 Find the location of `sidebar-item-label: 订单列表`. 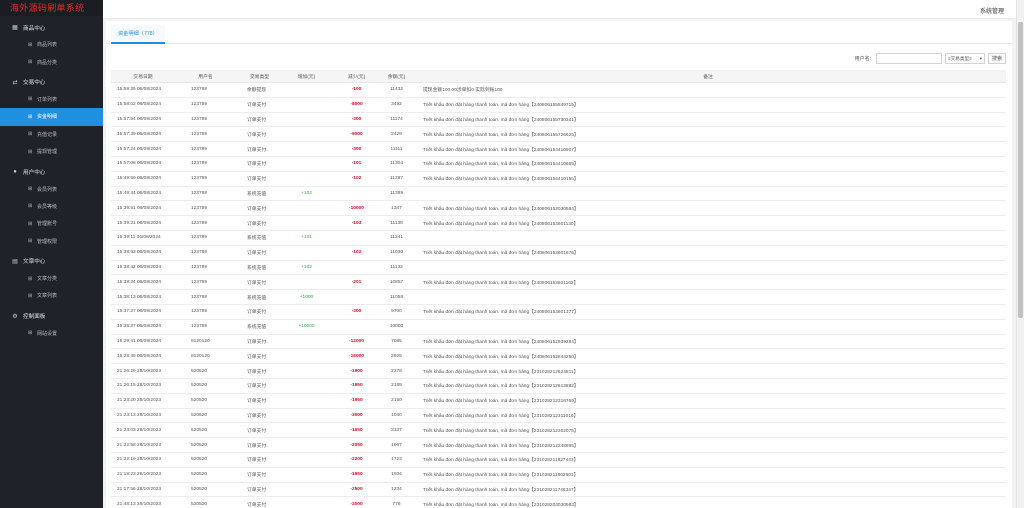

sidebar-item-label: 订单列表 is located at coordinates (47, 99).